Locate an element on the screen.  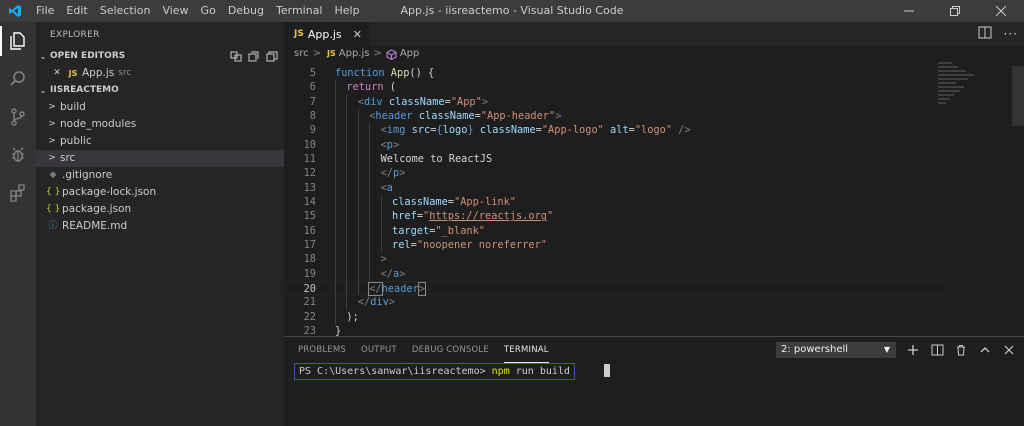
panel-tab-debug-console: DEBUG CONSOLE is located at coordinates (450, 350).